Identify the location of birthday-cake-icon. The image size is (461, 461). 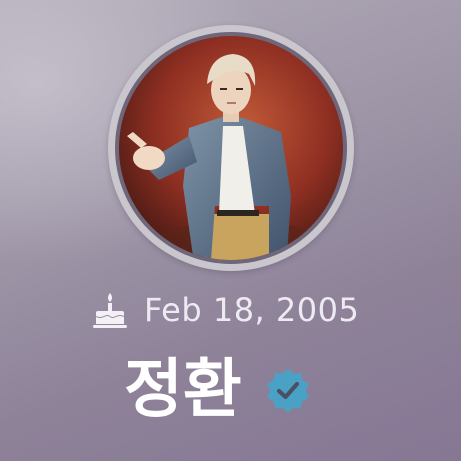
(110, 310).